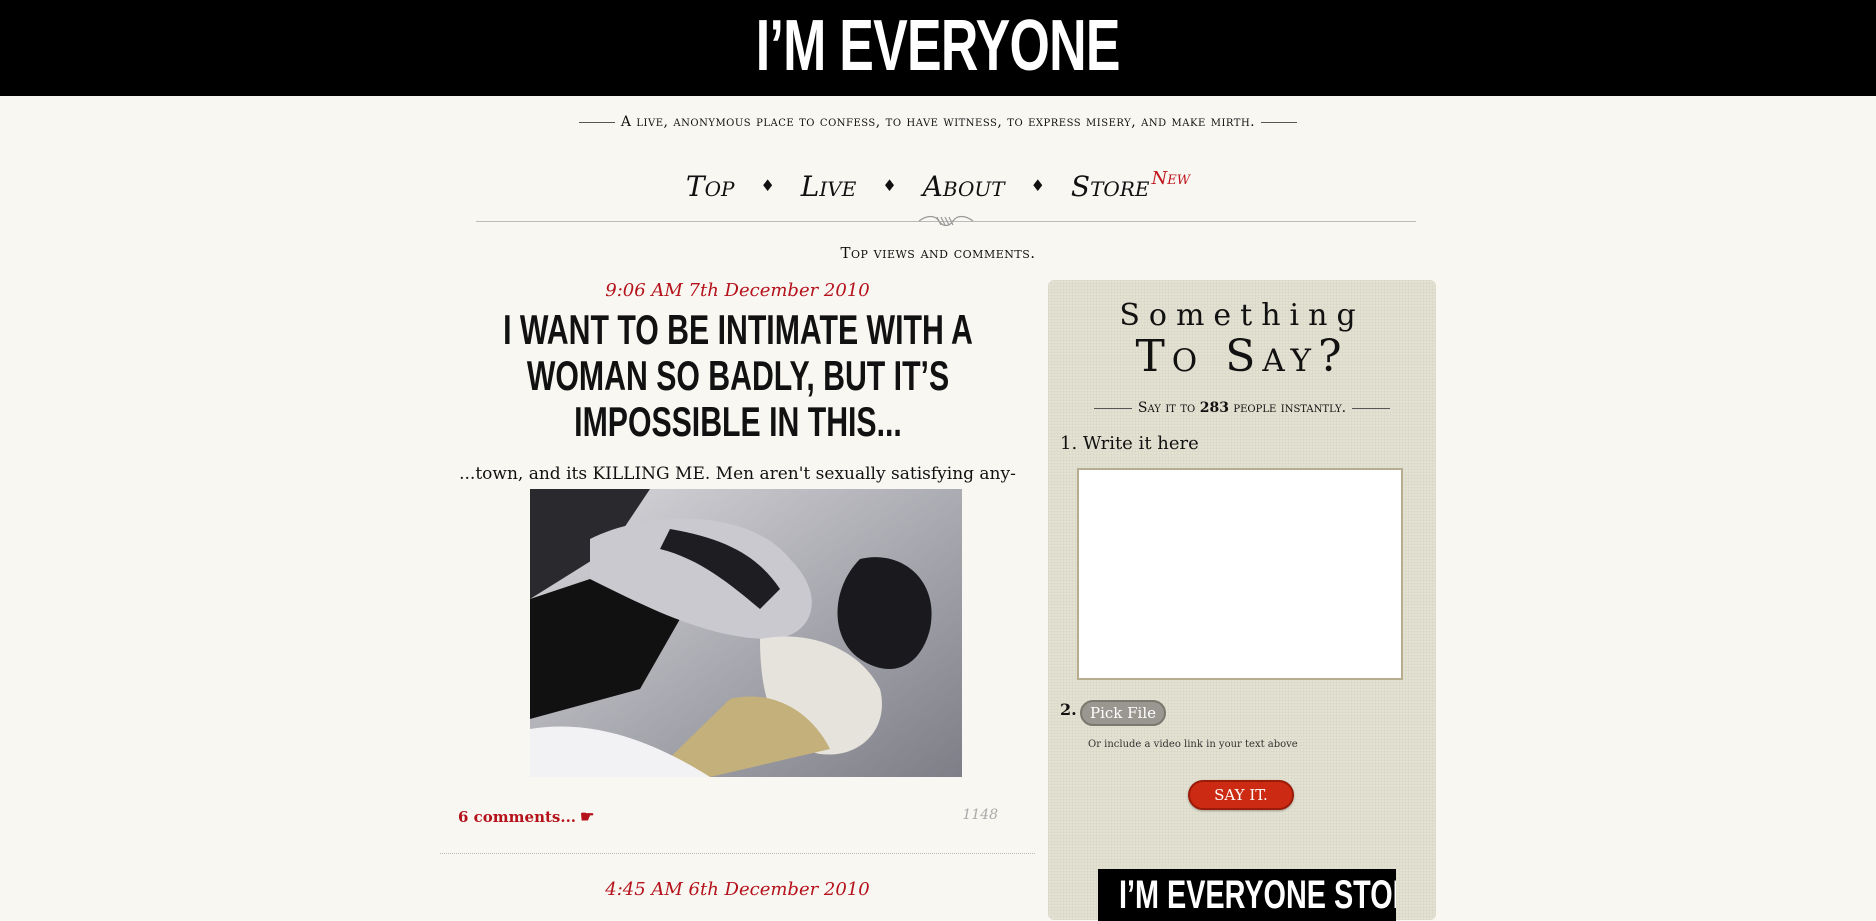  Describe the element at coordinates (1279, 122) in the screenshot. I see `tagline-rule-right` at that location.